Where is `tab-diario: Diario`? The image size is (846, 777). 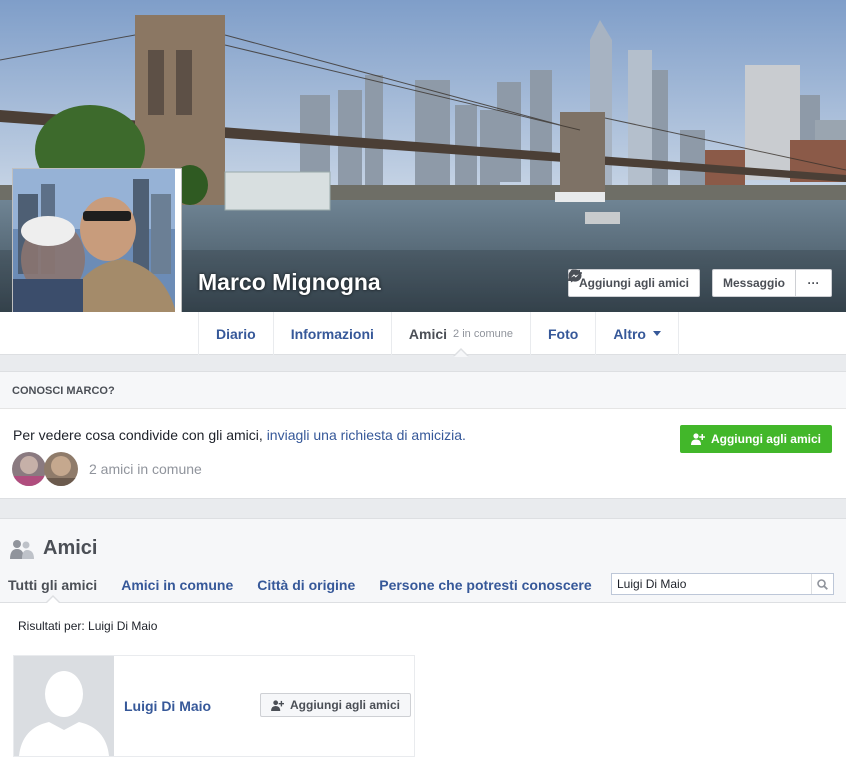 tab-diario: Diario is located at coordinates (236, 333).